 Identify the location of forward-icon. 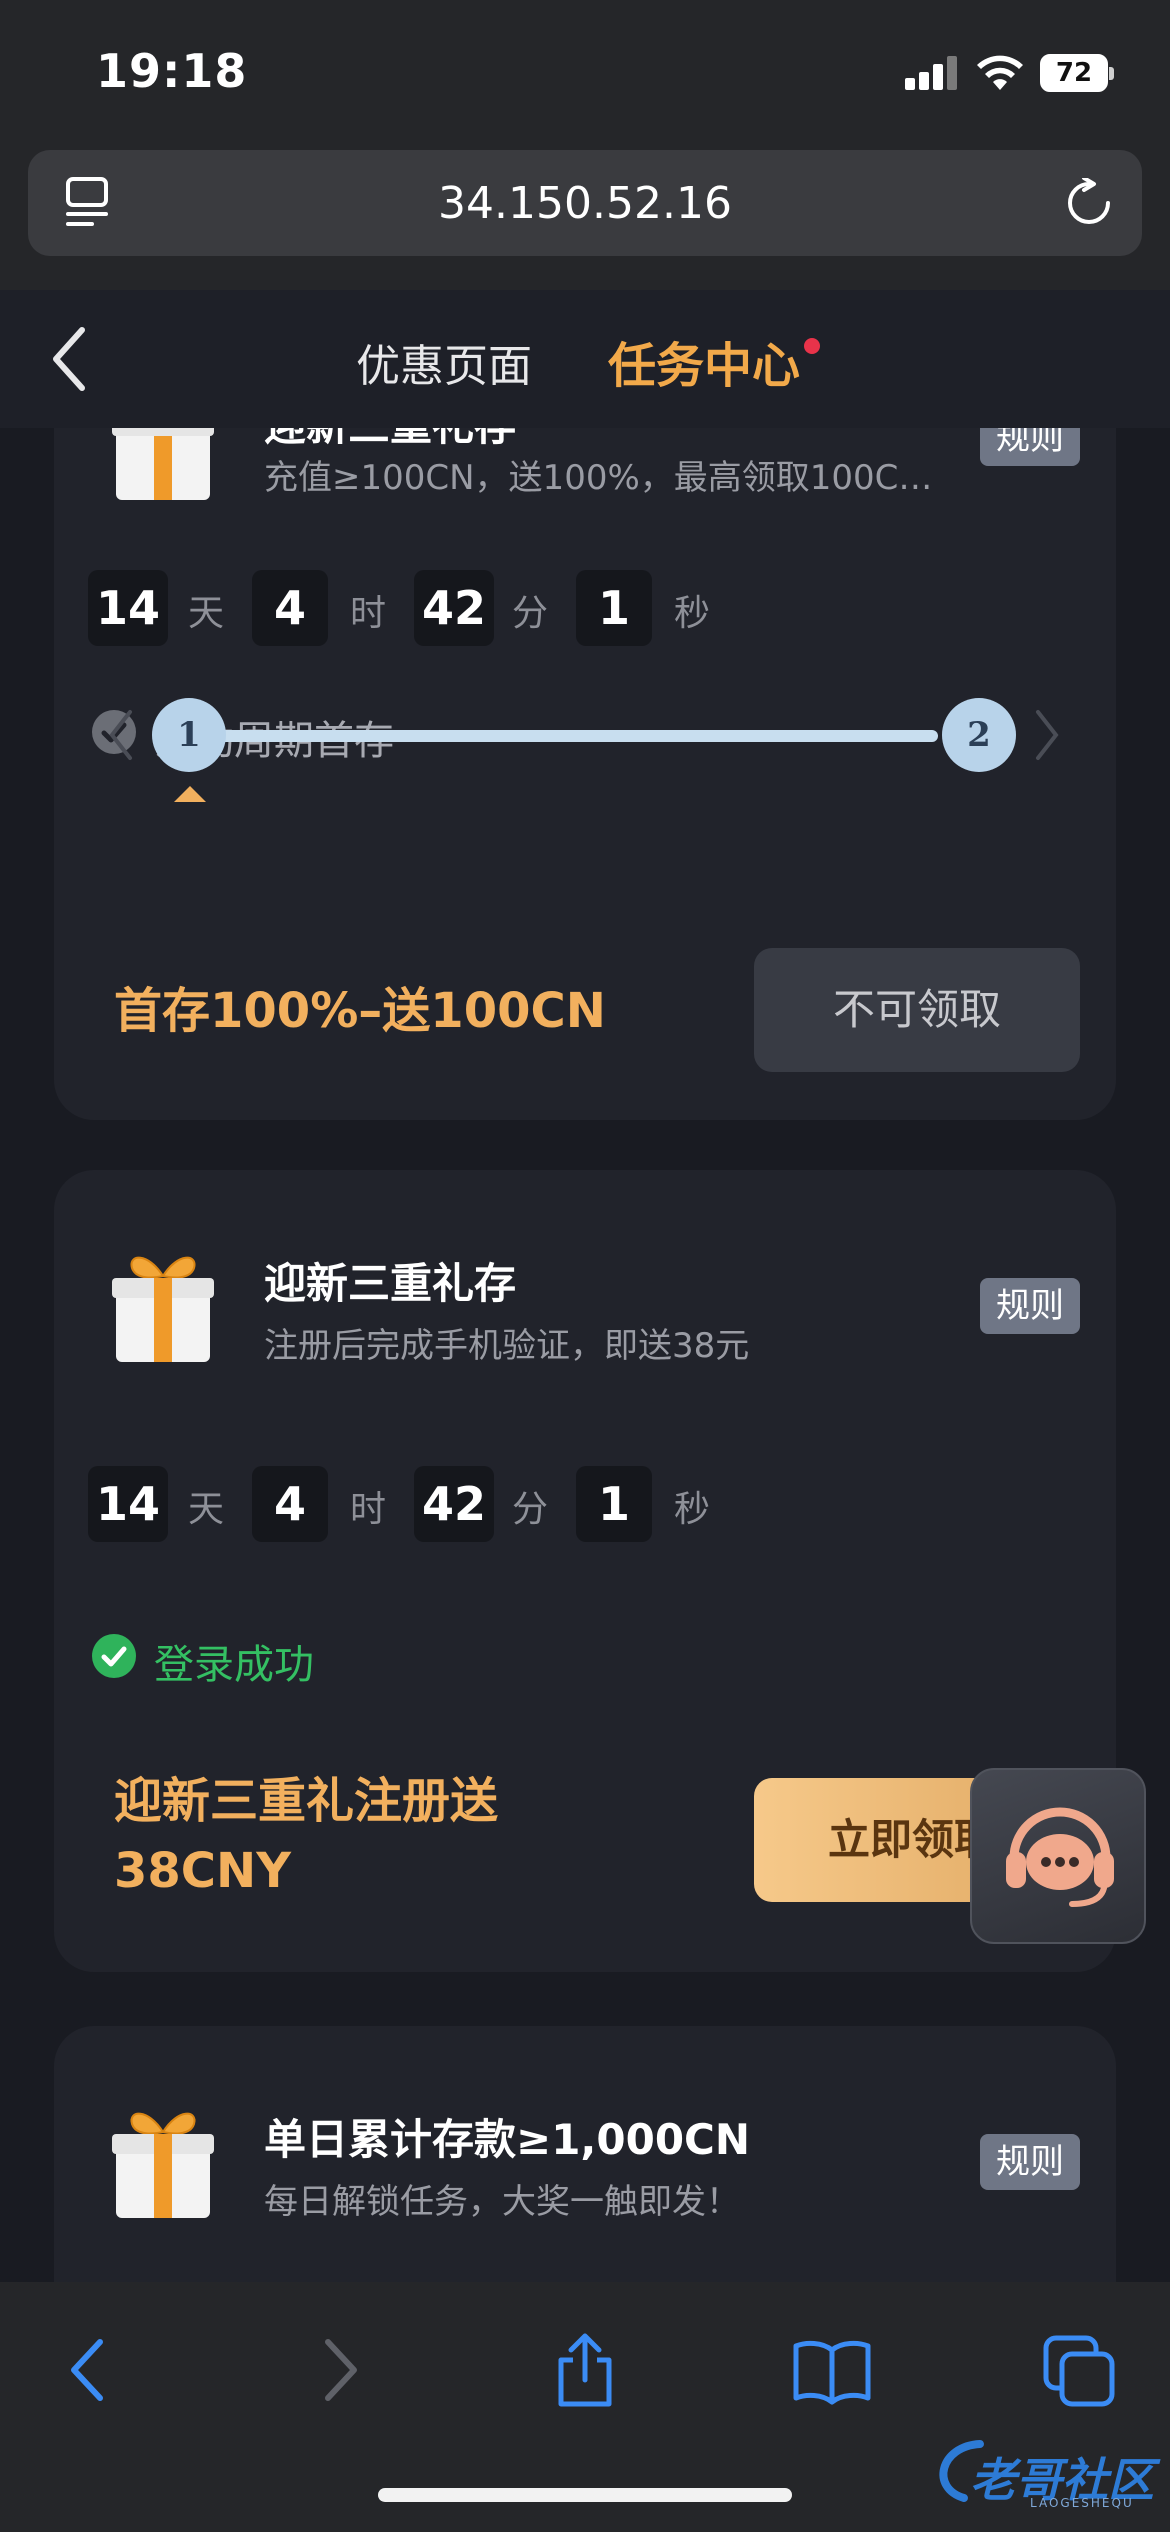
(340, 2370).